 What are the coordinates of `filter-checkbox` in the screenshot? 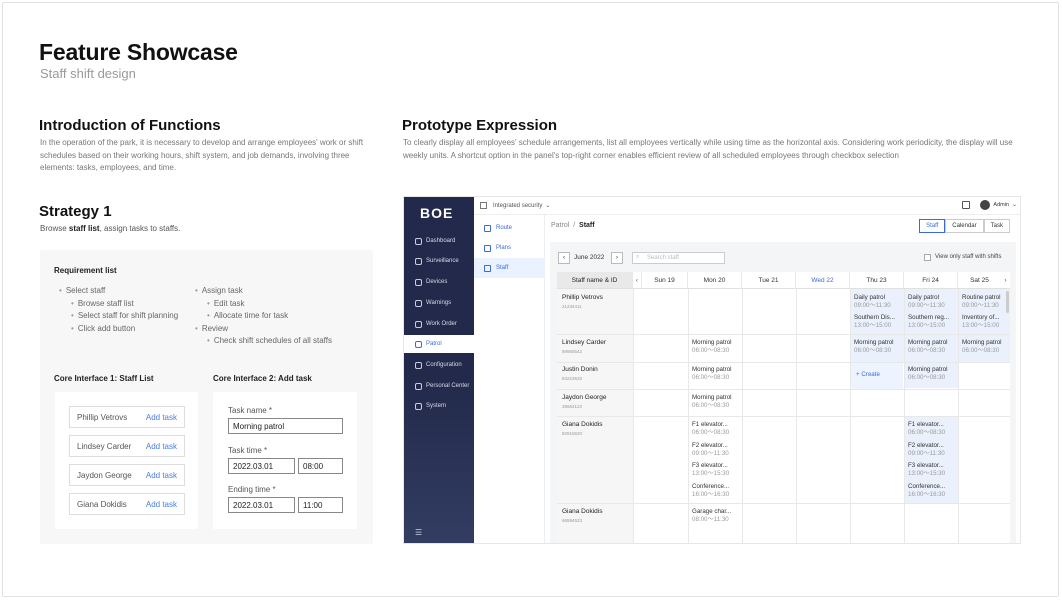 It's located at (927, 257).